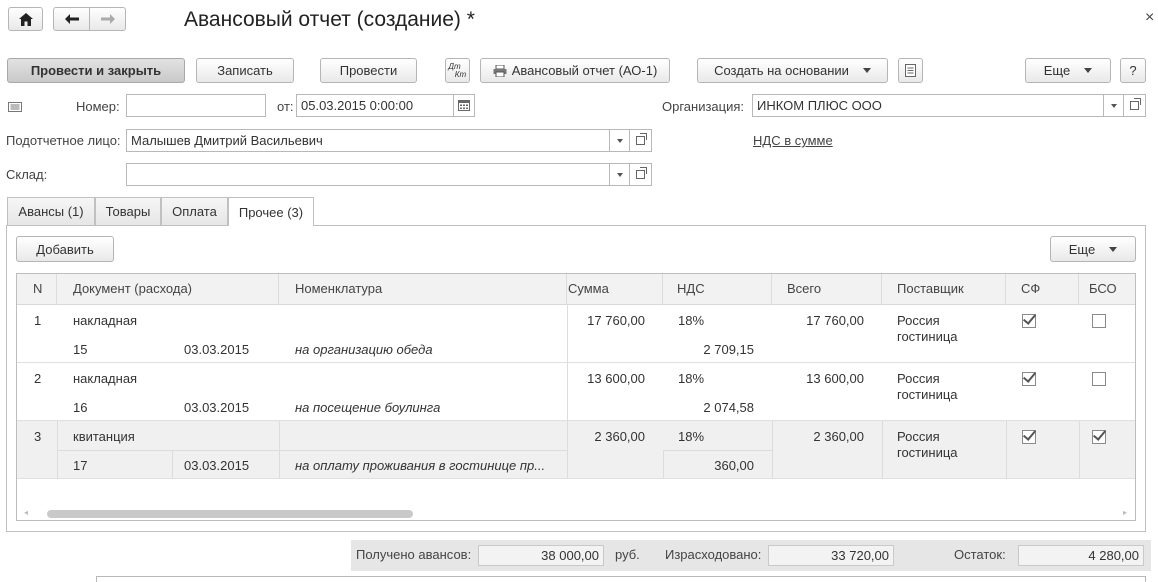 The width and height of the screenshot is (1158, 582). Describe the element at coordinates (196, 105) in the screenshot. I see `number-input` at that location.